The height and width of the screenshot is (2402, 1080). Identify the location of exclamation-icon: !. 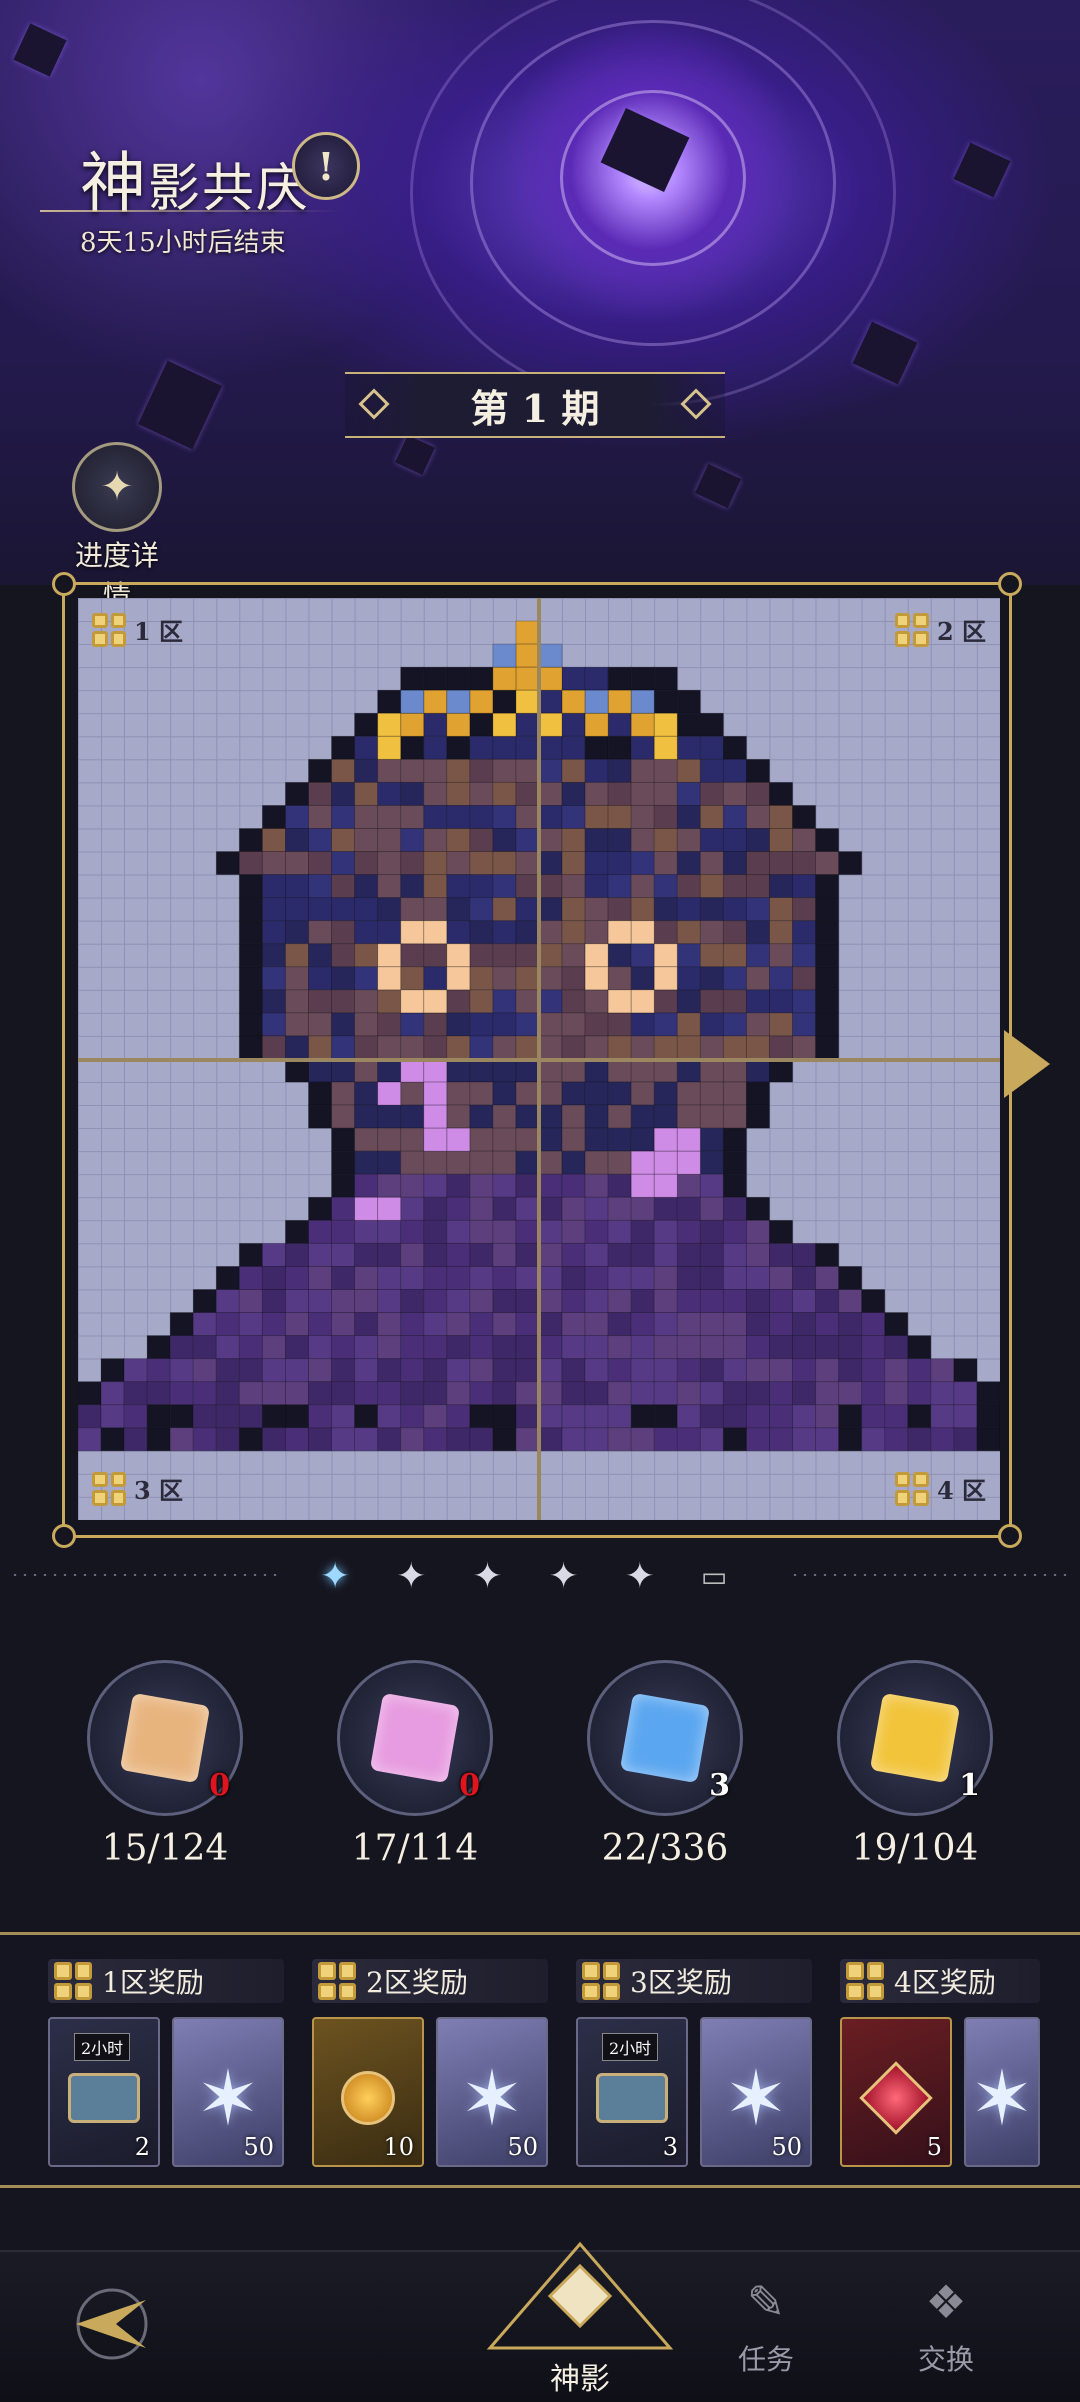
(326, 166).